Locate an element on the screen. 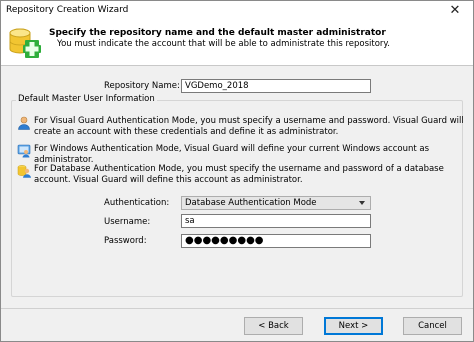 This screenshot has width=474, height=342. next-button: Next > is located at coordinates (353, 326).